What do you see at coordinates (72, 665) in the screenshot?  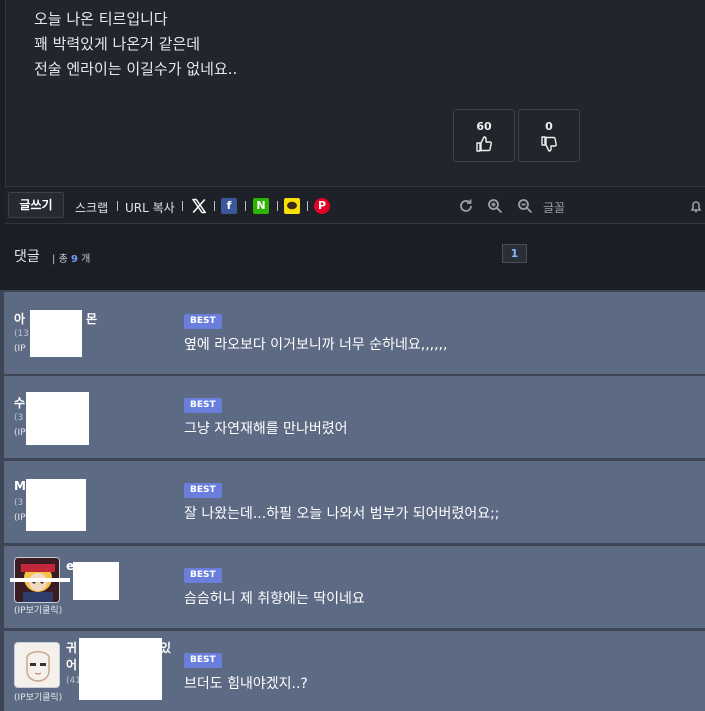 I see `comment-nickname-line2: 어` at bounding box center [72, 665].